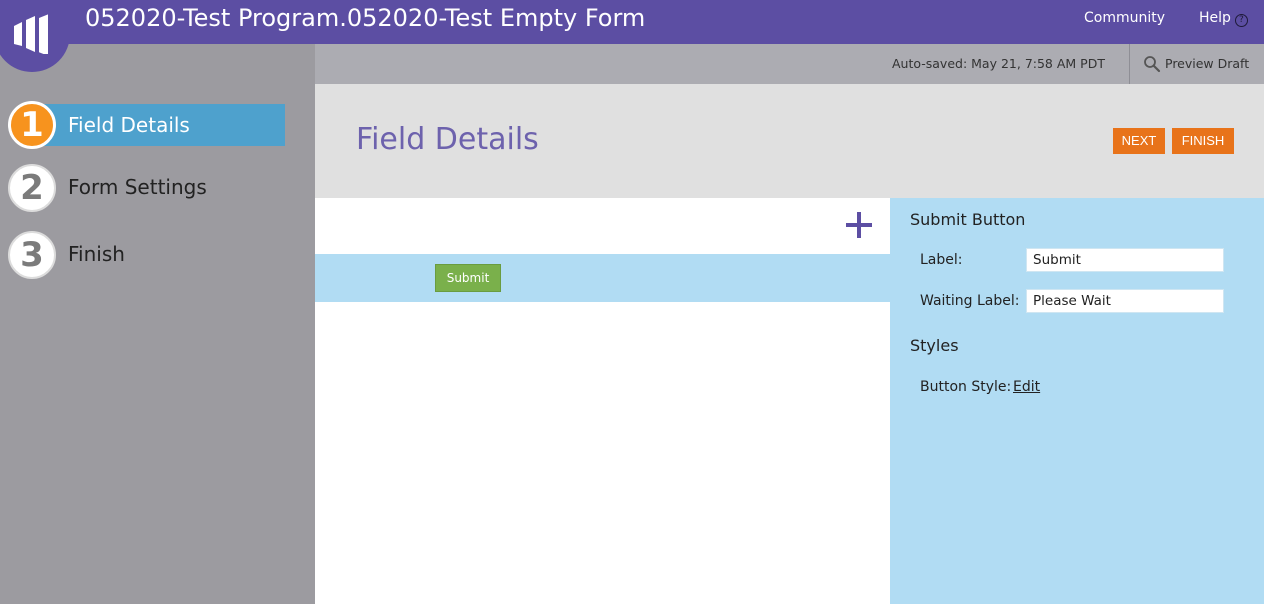 This screenshot has width=1264, height=604. I want to click on magnifier-icon, so click(1152, 64).